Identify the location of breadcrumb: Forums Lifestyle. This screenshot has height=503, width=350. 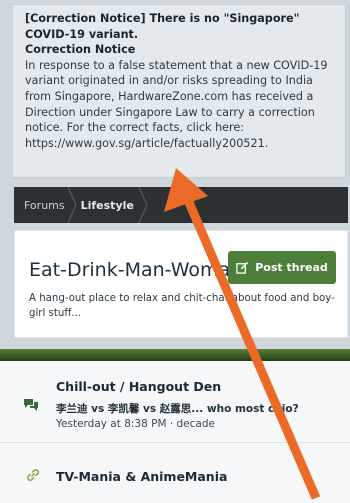
(181, 205).